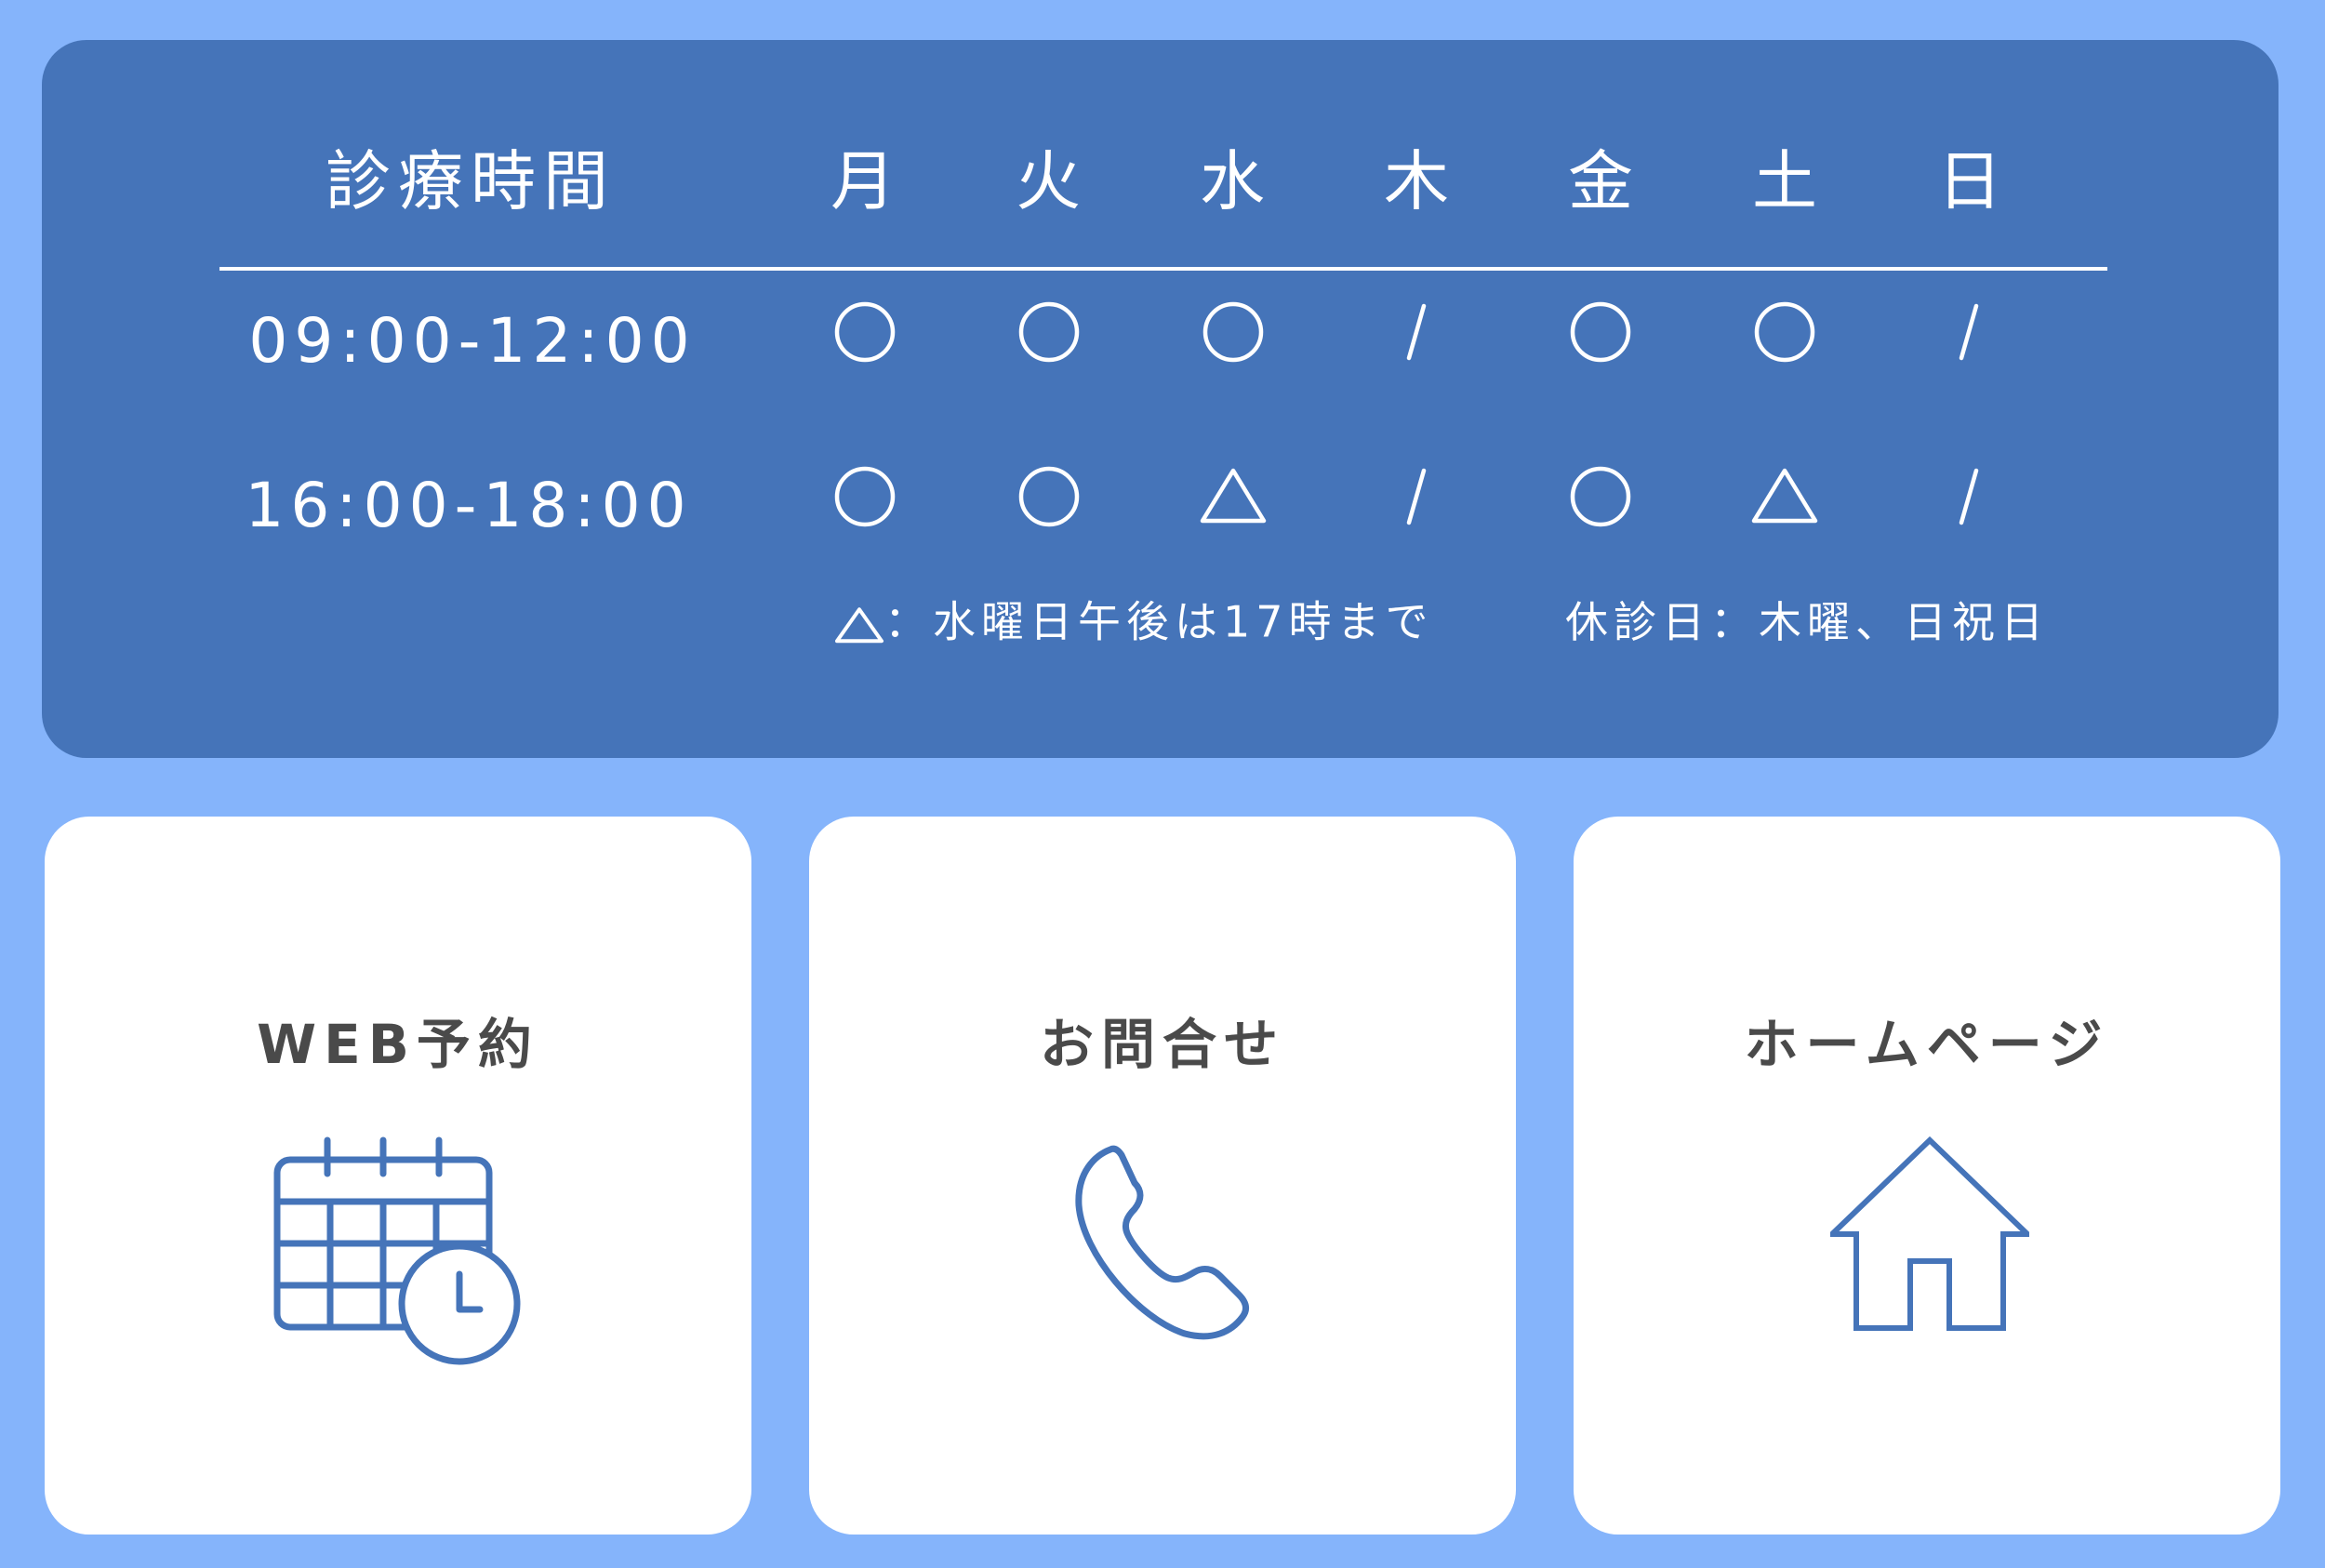  What do you see at coordinates (471, 181) in the screenshot?
I see `schedule-title: 診療時間` at bounding box center [471, 181].